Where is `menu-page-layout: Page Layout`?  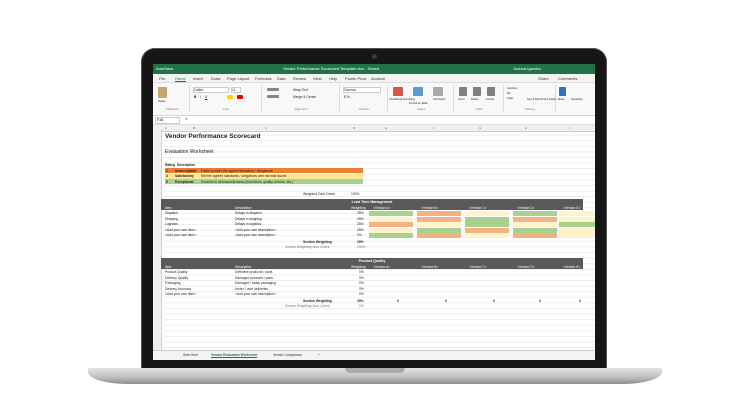
menu-page-layout: Page Layout is located at coordinates (238, 78).